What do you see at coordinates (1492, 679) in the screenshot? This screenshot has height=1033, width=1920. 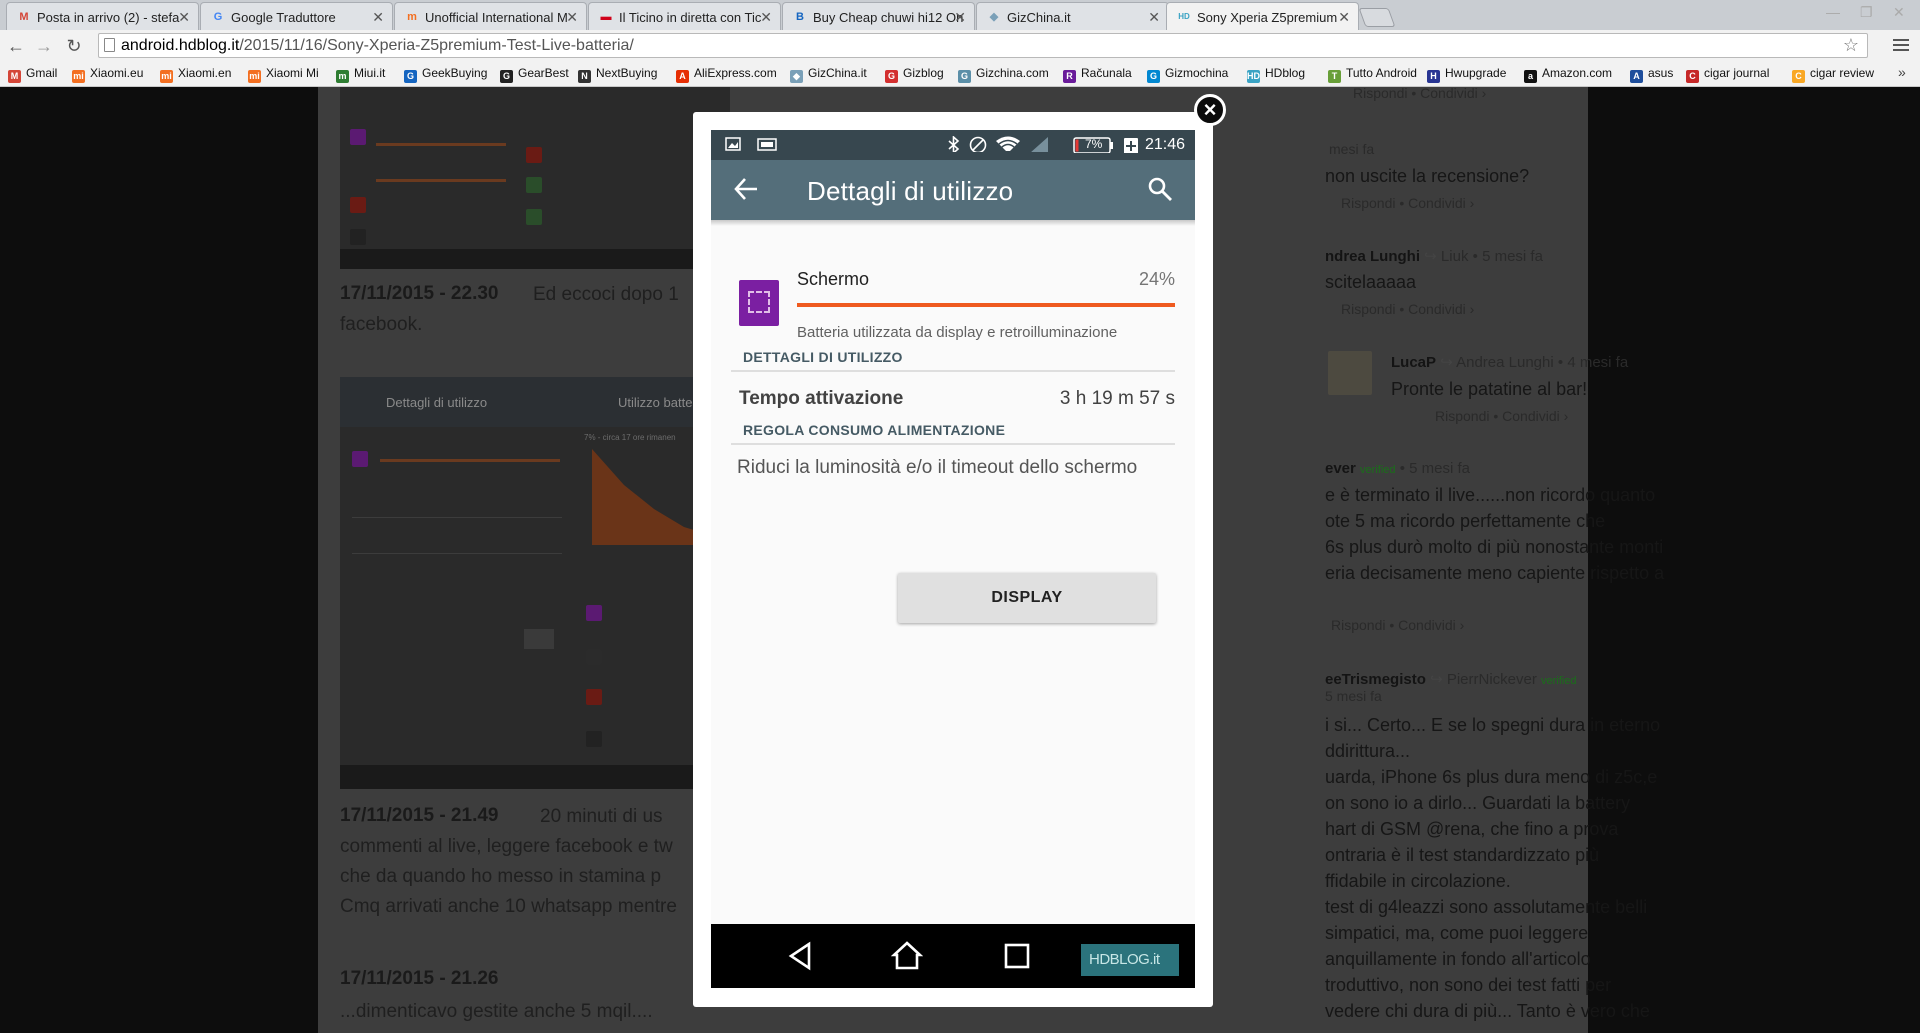 I see `reply-to: PierrNickever` at bounding box center [1492, 679].